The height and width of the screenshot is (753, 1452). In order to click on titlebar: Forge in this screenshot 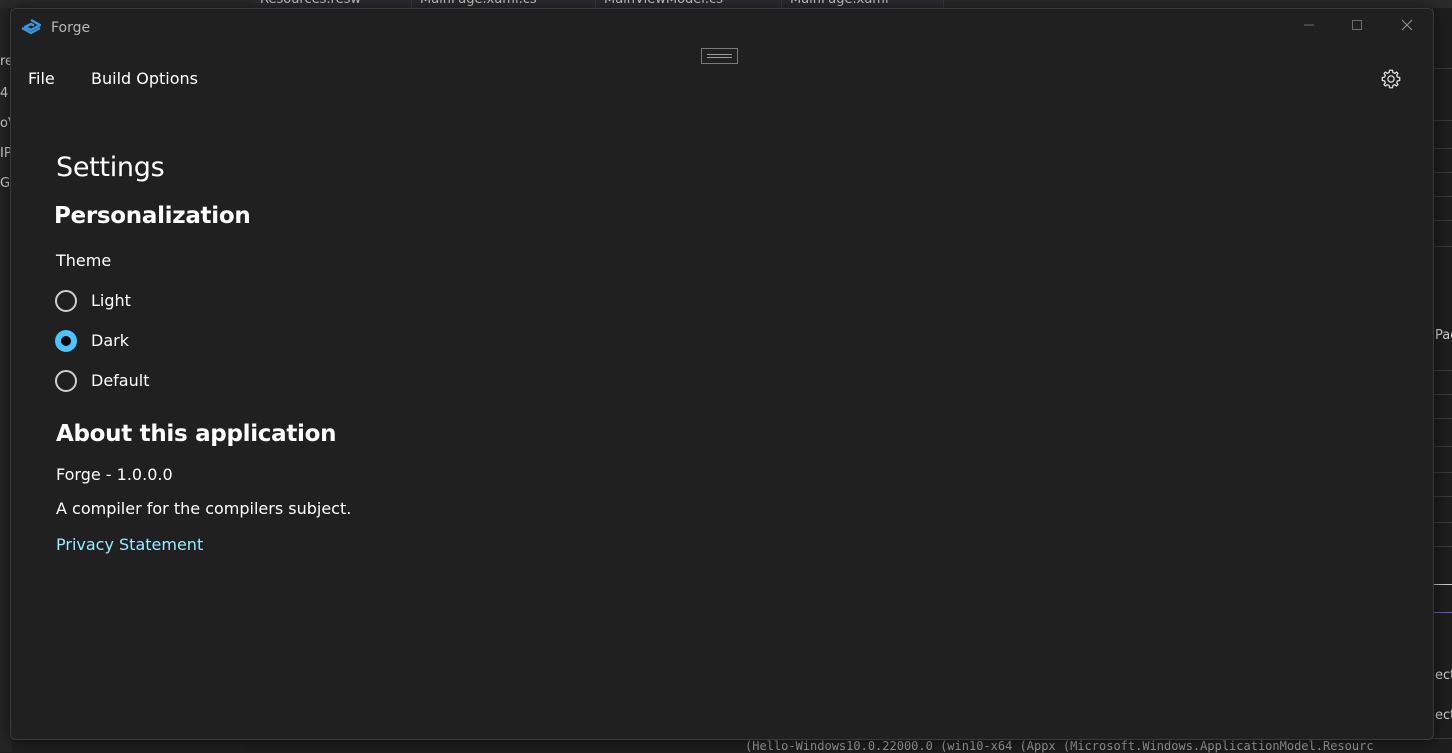, I will do `click(722, 27)`.